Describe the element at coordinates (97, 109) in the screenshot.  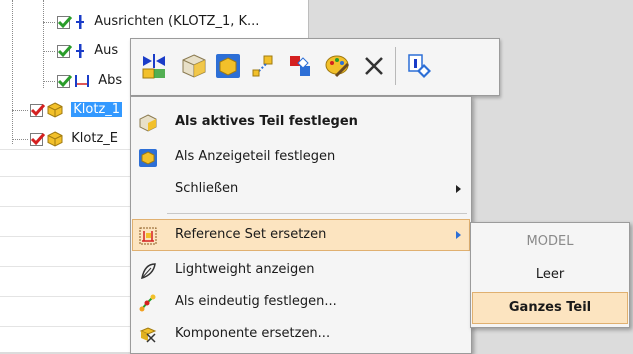
I see `tree-row-label: Klotz_1` at that location.